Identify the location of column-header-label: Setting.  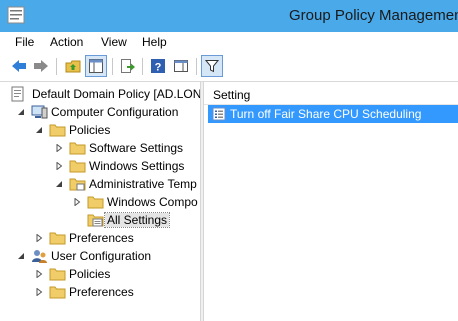
(232, 95).